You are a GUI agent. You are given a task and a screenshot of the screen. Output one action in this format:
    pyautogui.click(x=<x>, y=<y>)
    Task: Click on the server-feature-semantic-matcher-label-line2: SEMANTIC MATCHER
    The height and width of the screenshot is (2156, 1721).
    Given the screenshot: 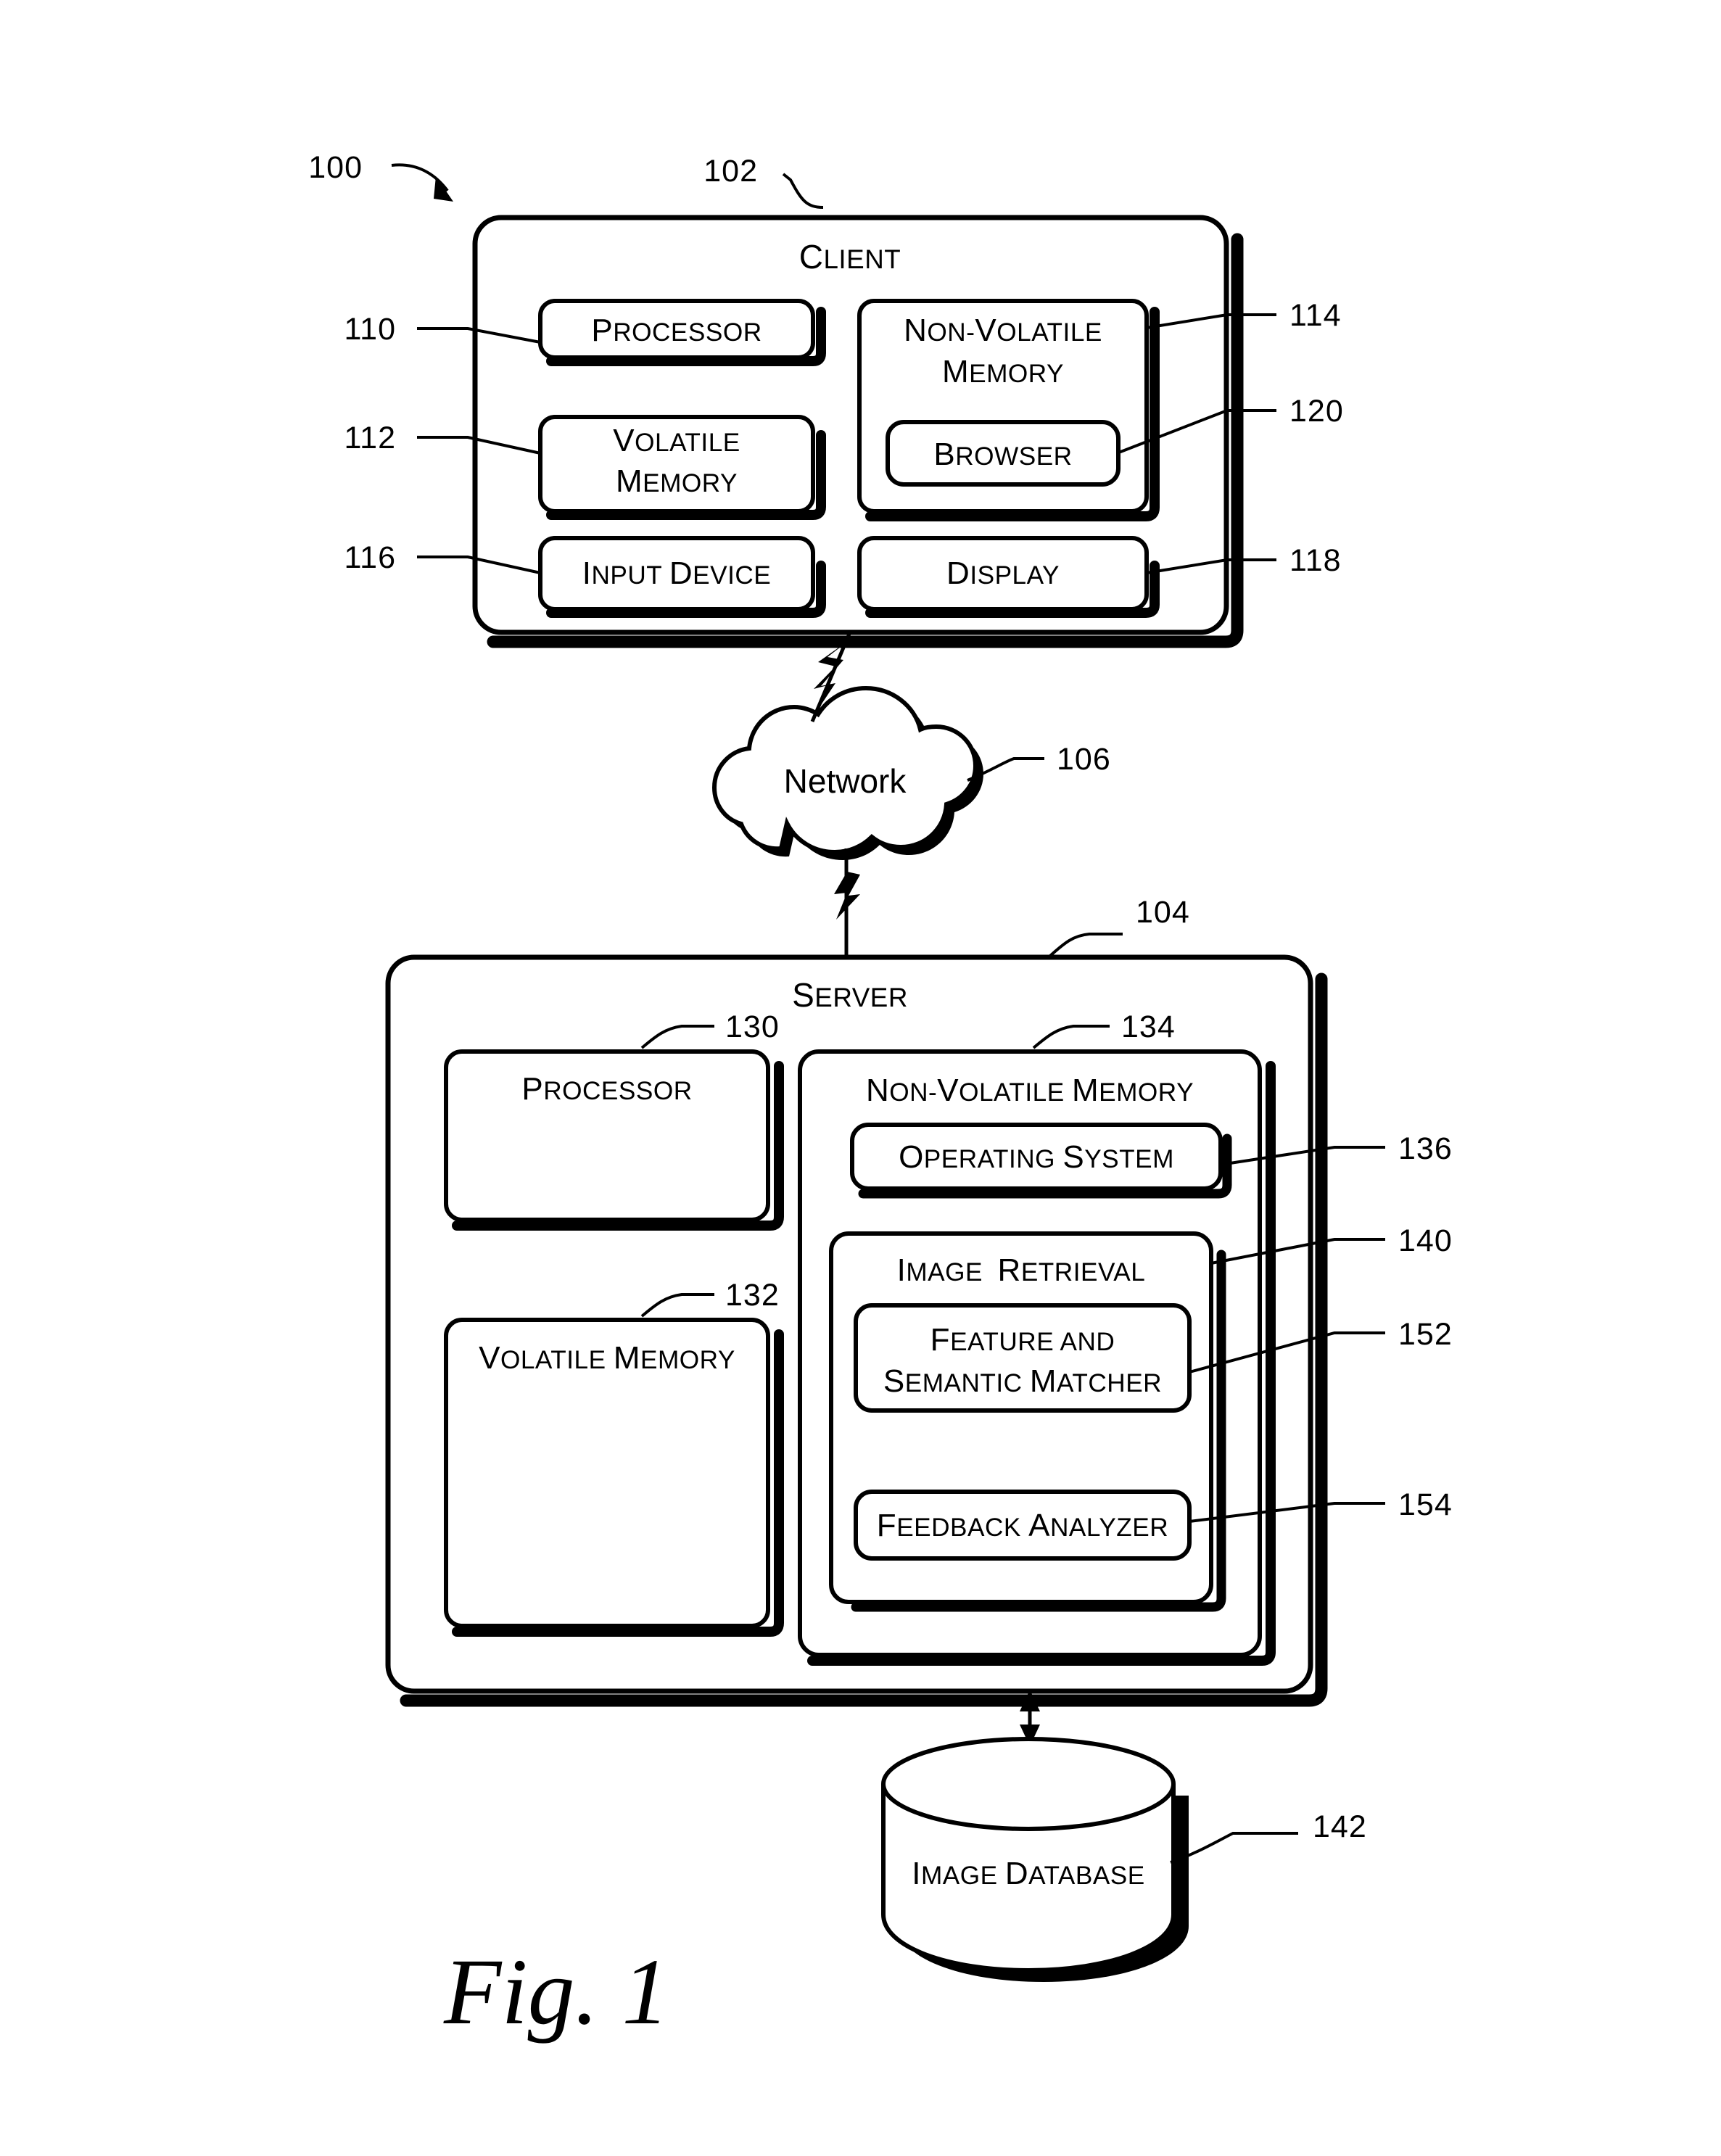 What is the action you would take?
    pyautogui.click(x=1022, y=1381)
    